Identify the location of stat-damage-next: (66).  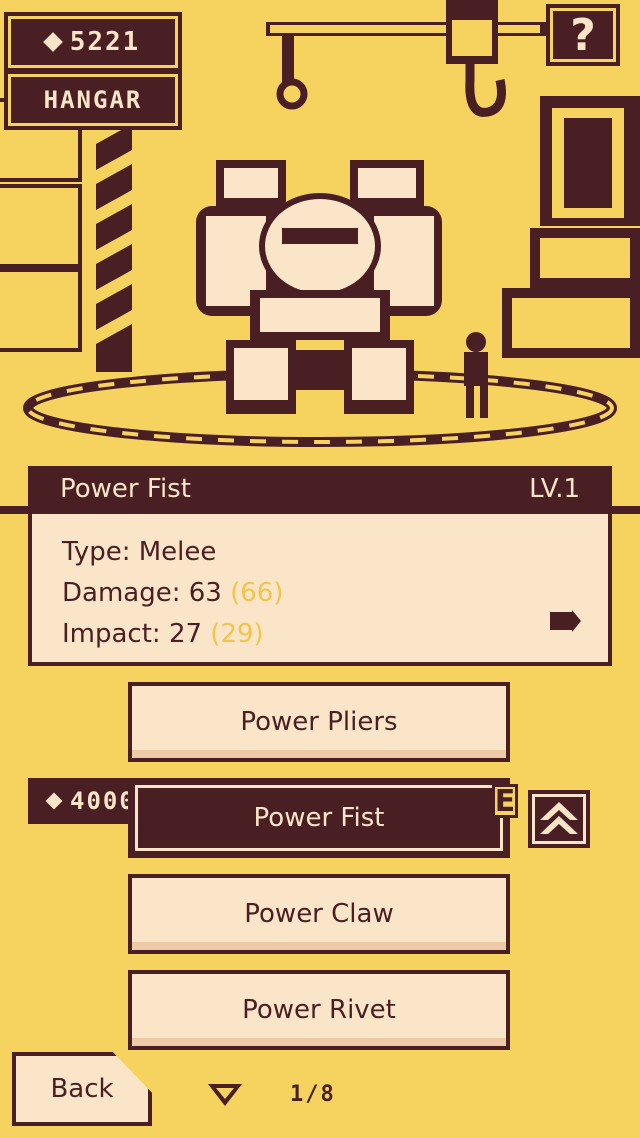
(257, 593).